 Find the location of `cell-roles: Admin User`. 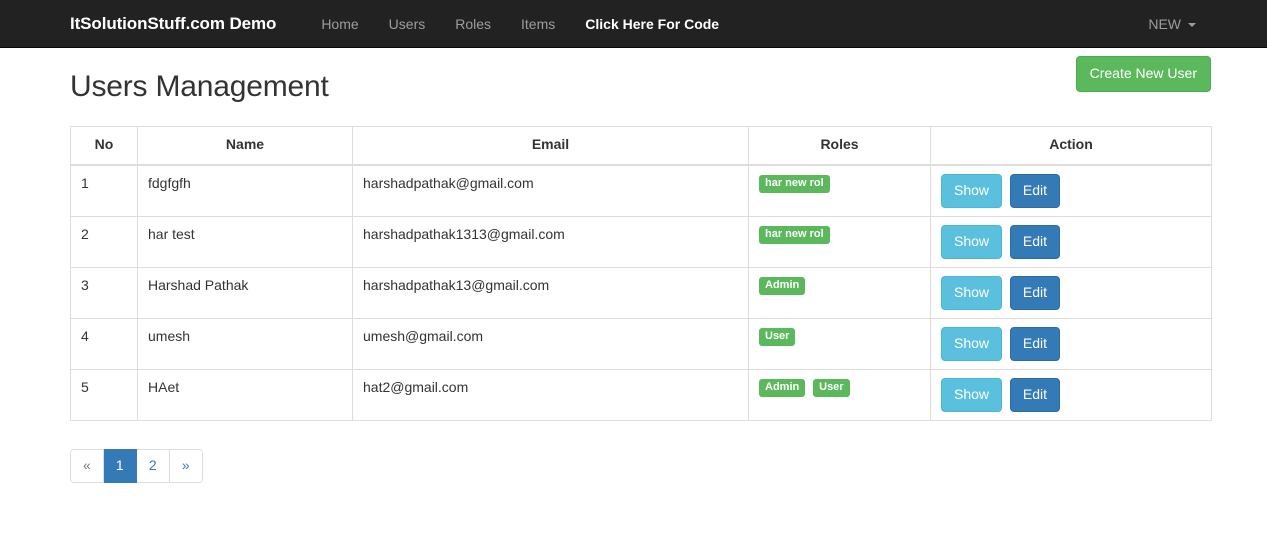

cell-roles: Admin User is located at coordinates (839, 394).